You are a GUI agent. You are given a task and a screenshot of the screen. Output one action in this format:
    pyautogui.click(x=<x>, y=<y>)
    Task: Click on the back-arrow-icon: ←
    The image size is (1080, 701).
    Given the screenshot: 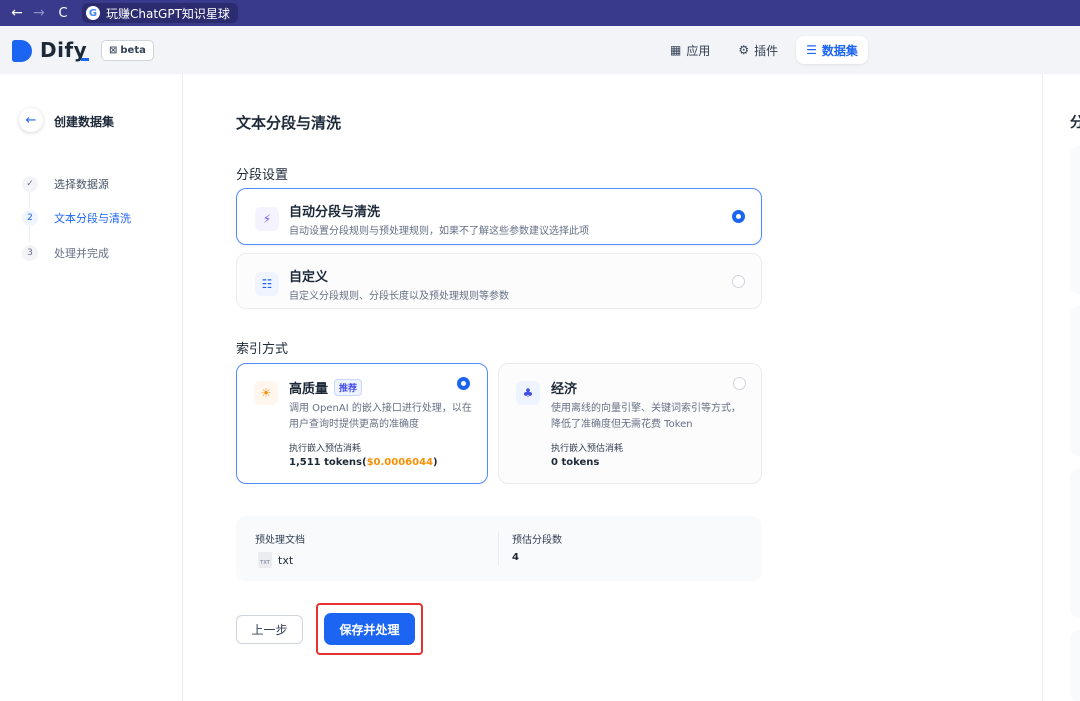 What is the action you would take?
    pyautogui.click(x=17, y=13)
    